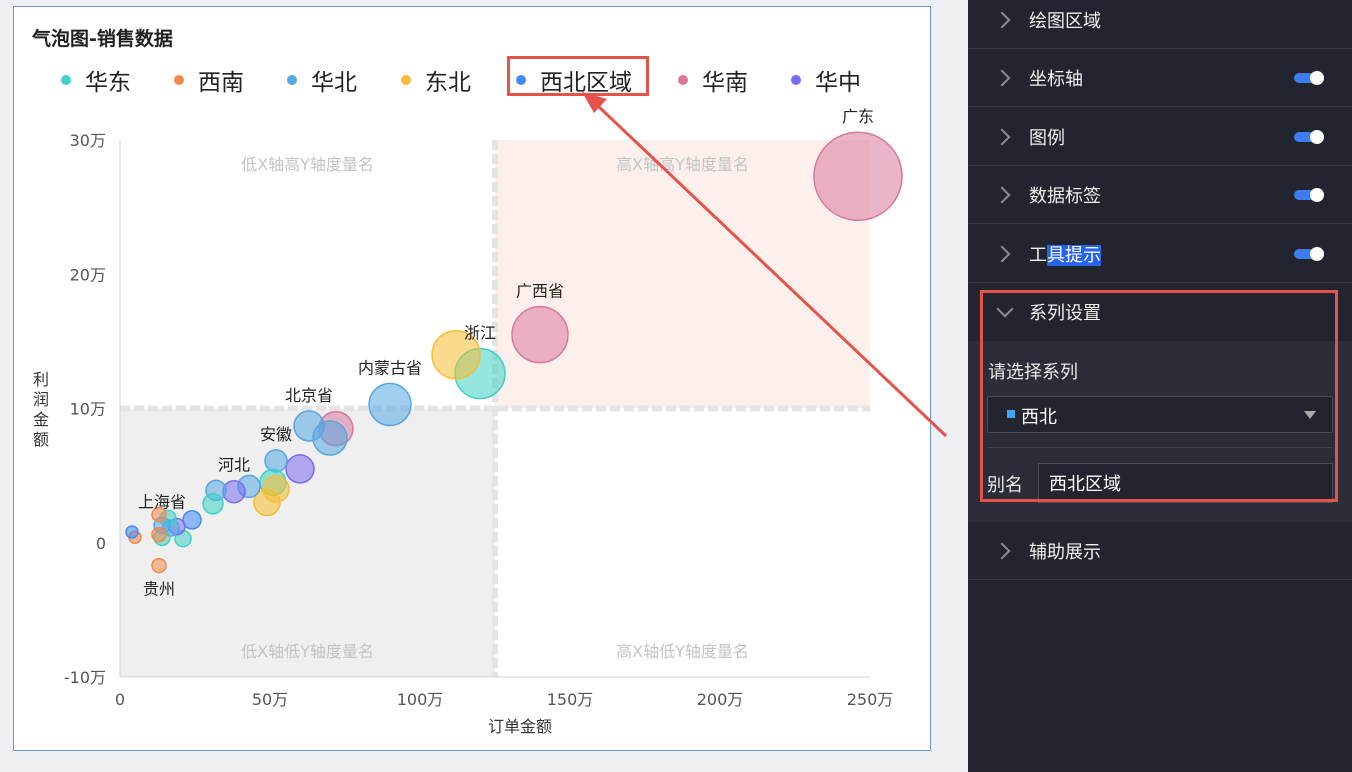  What do you see at coordinates (162, 501) in the screenshot?
I see `bubble-label: 上海省` at bounding box center [162, 501].